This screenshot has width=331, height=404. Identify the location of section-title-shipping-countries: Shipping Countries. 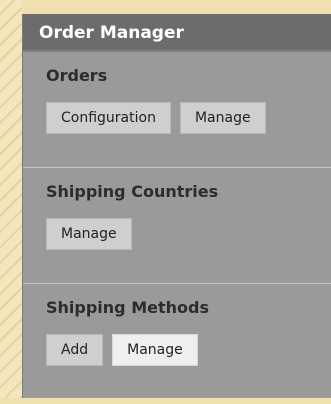
(132, 191).